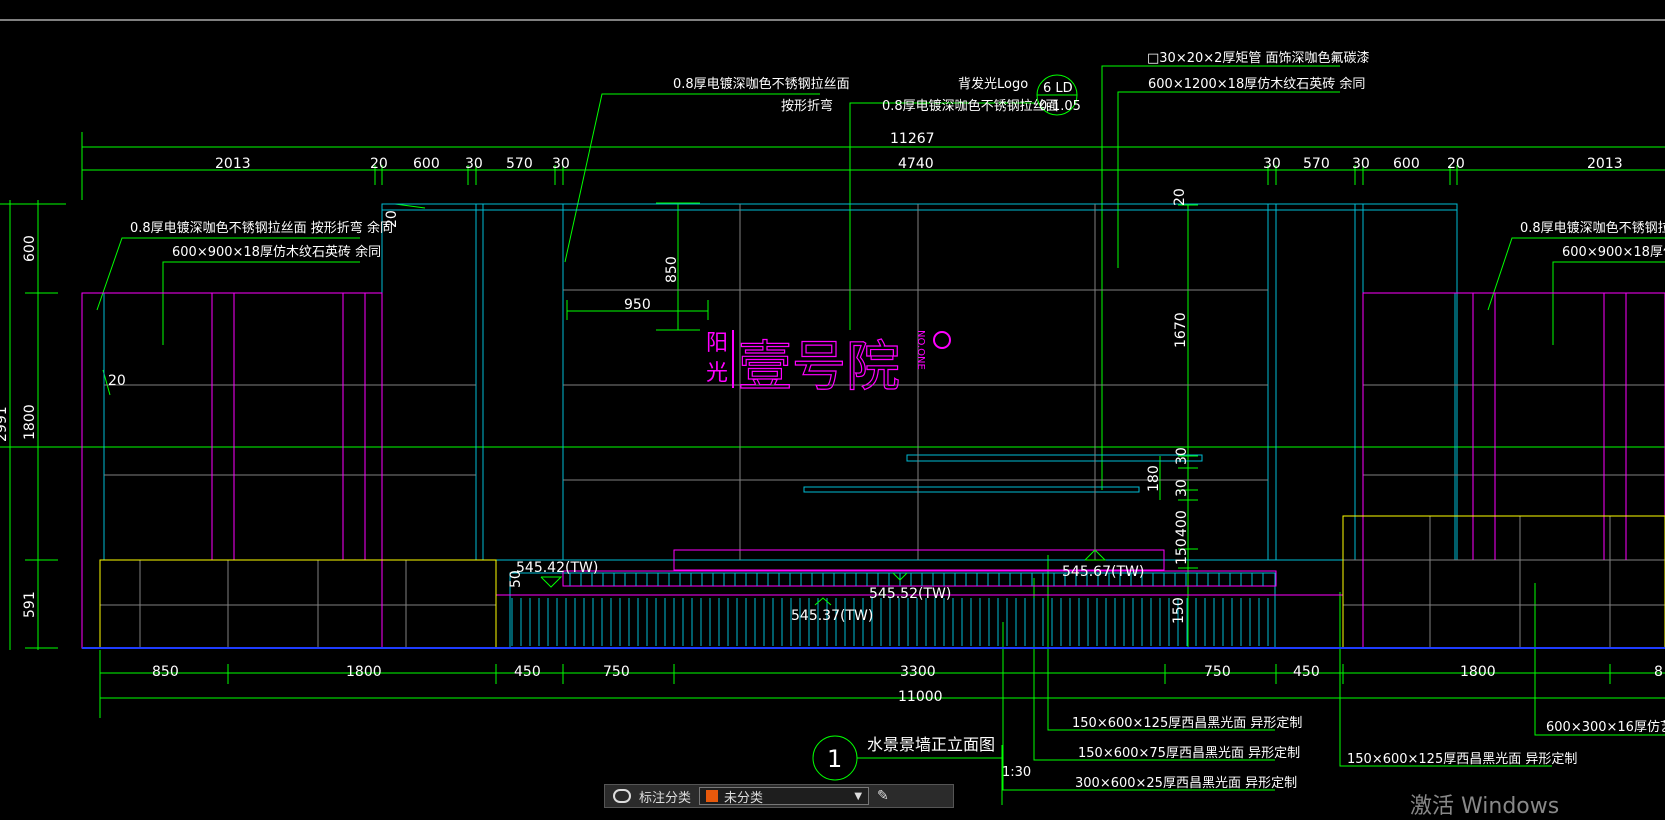 The height and width of the screenshot is (820, 1665). Describe the element at coordinates (1182, 551) in the screenshot. I see `dim-150-a: 150` at that location.